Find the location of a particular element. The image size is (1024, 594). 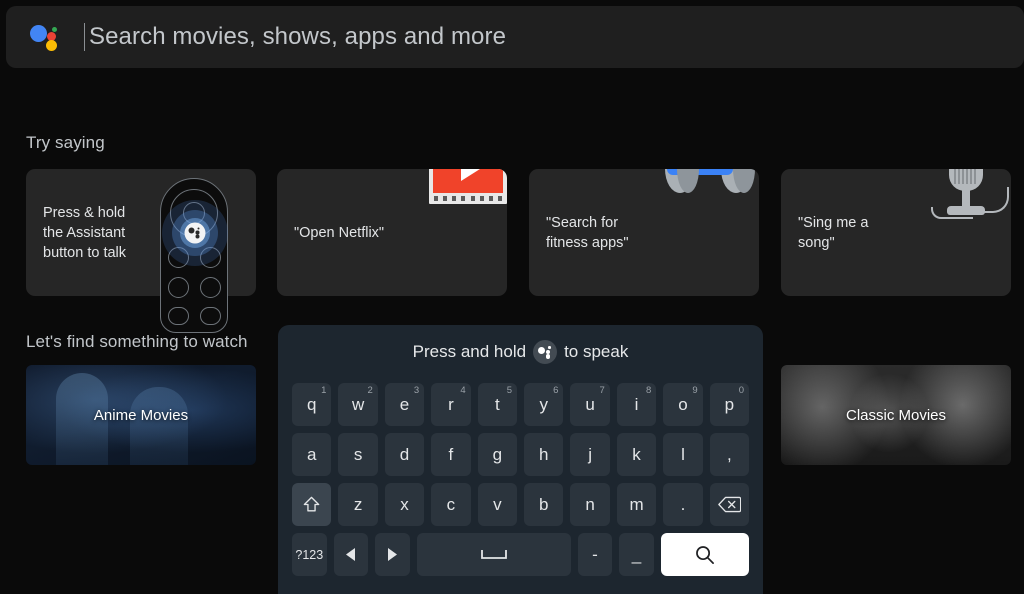

key-hyphen: - is located at coordinates (595, 554).